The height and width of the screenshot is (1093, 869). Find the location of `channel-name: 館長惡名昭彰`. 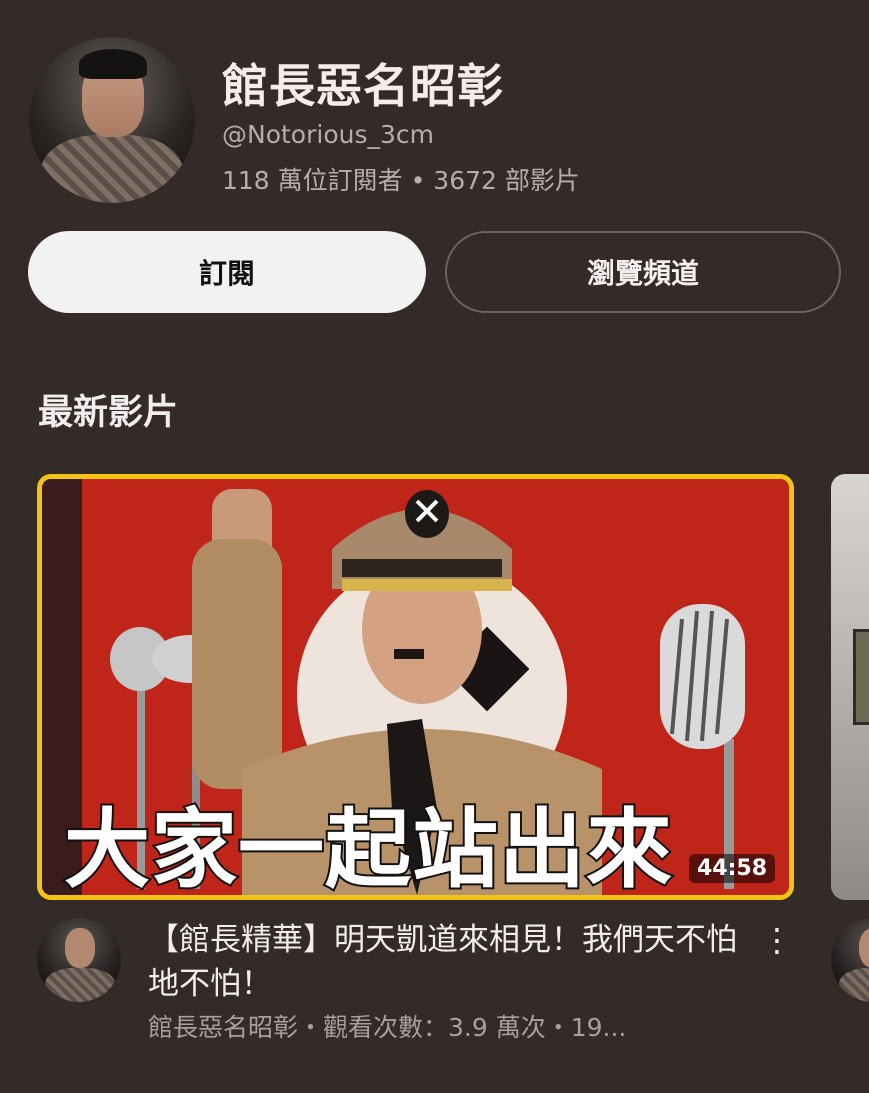

channel-name: 館長惡名昭彰 is located at coordinates (363, 86).